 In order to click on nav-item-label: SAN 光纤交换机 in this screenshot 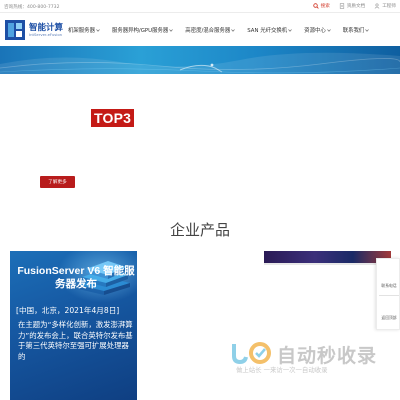, I will do `click(267, 31)`.